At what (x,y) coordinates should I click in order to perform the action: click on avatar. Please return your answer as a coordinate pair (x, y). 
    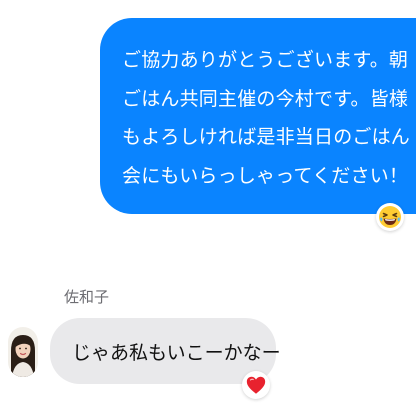
    Looking at the image, I should click on (23, 352).